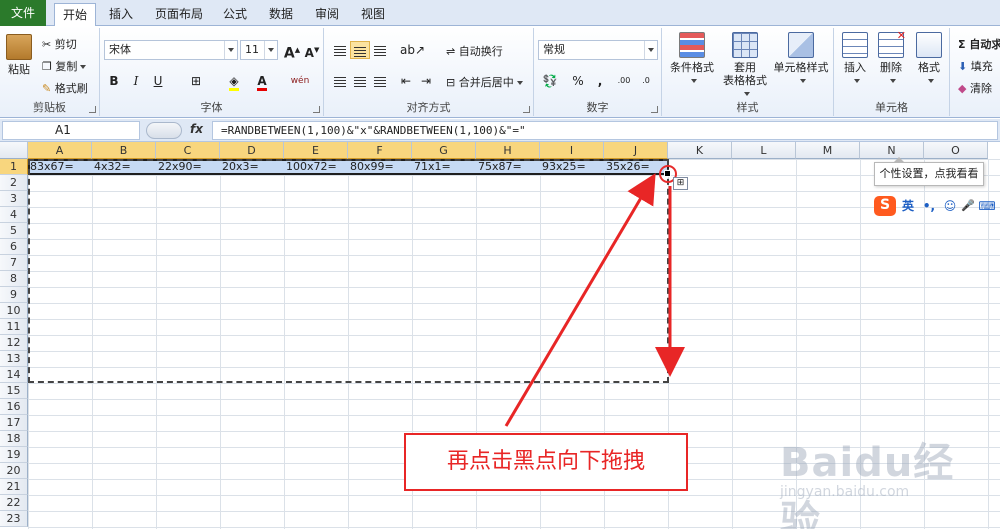 The image size is (1000, 529). What do you see at coordinates (692, 59) in the screenshot?
I see `conditional-format-button: 条件格式` at bounding box center [692, 59].